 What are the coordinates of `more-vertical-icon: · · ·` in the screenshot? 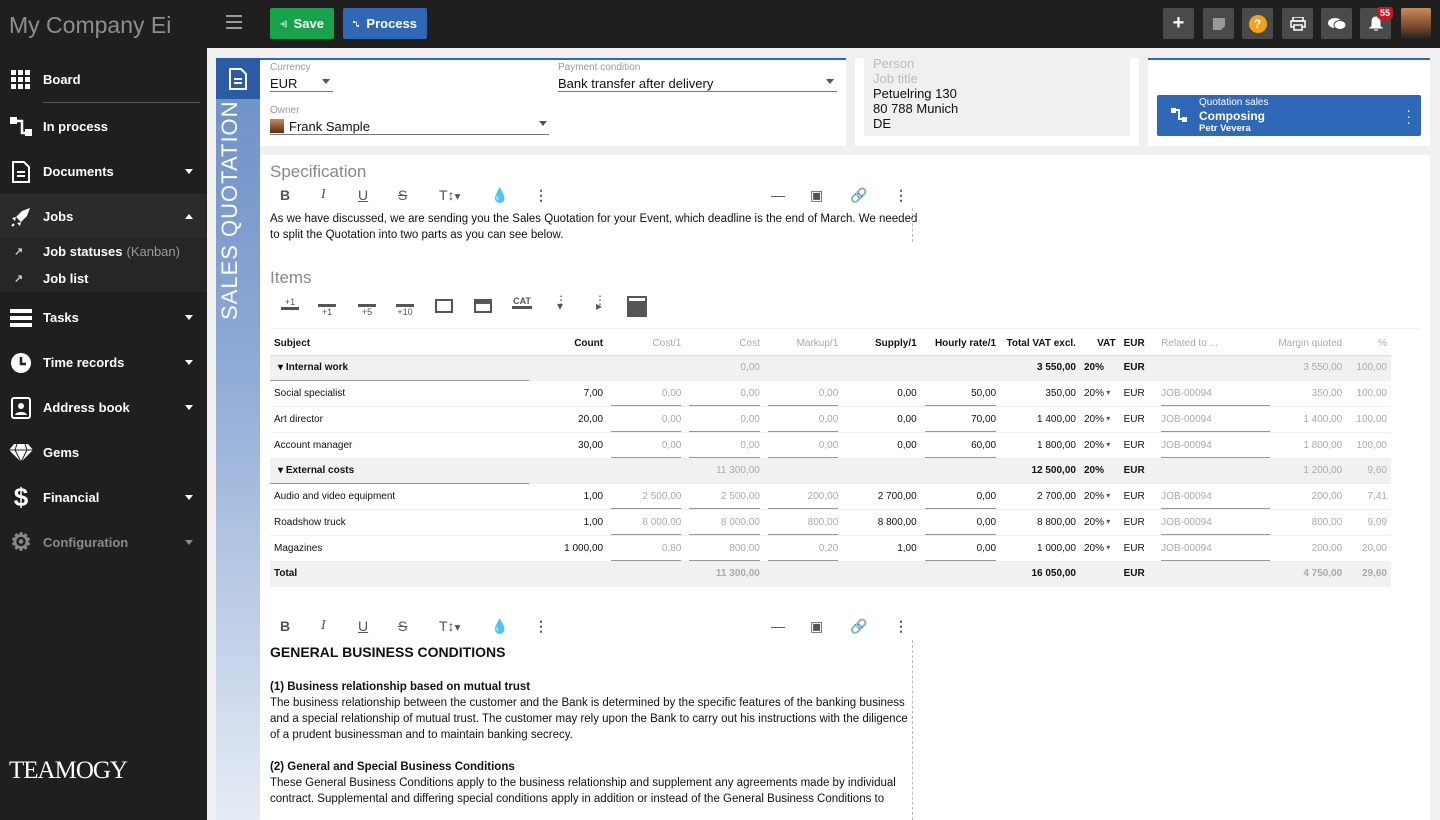 It's located at (1408, 116).